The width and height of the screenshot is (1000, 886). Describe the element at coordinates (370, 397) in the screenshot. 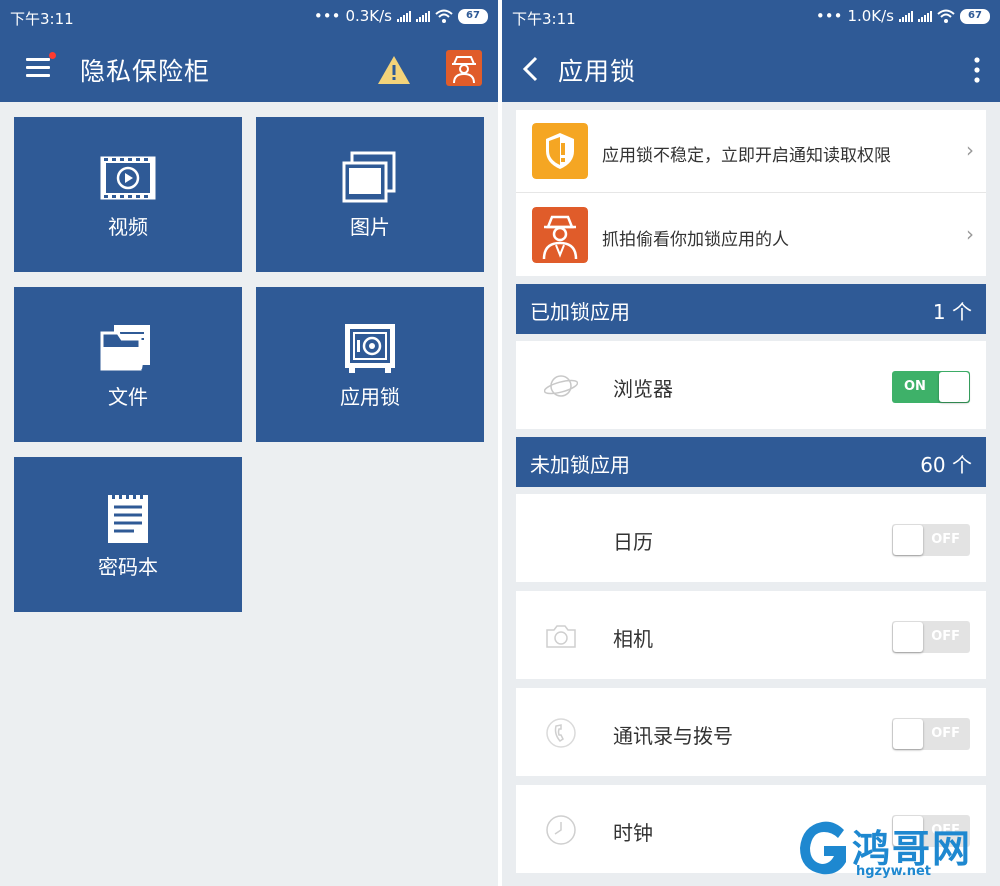

I see `tile-label: 应用锁` at that location.